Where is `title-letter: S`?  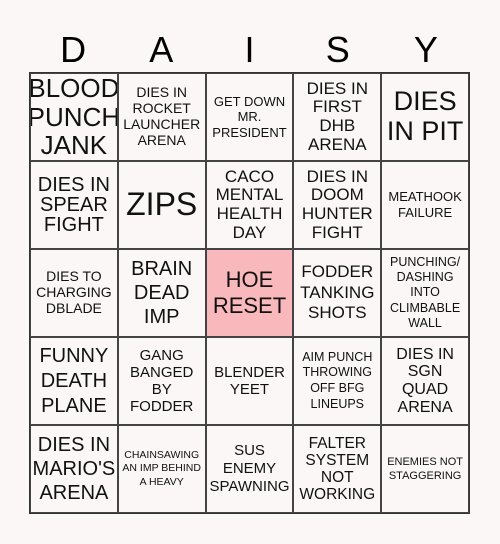 title-letter: S is located at coordinates (337, 49).